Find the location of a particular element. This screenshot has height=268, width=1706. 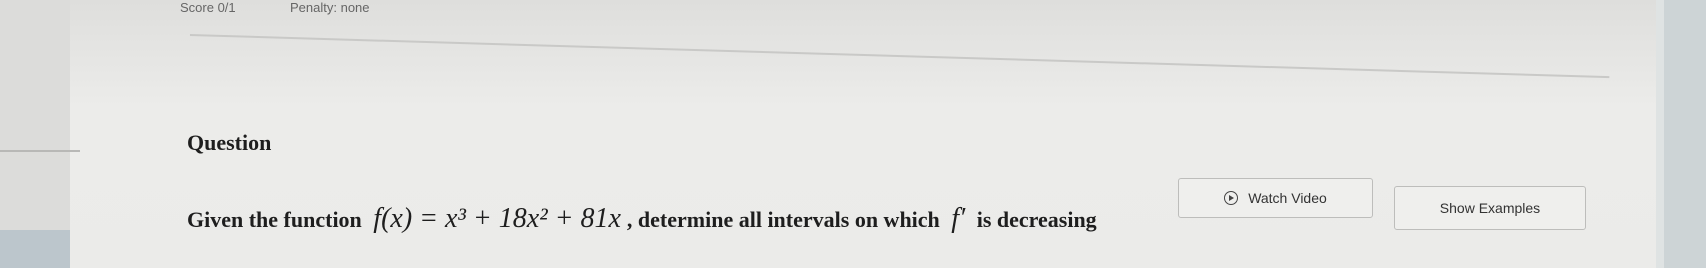

left-sidebar-block is located at coordinates (35, 249).